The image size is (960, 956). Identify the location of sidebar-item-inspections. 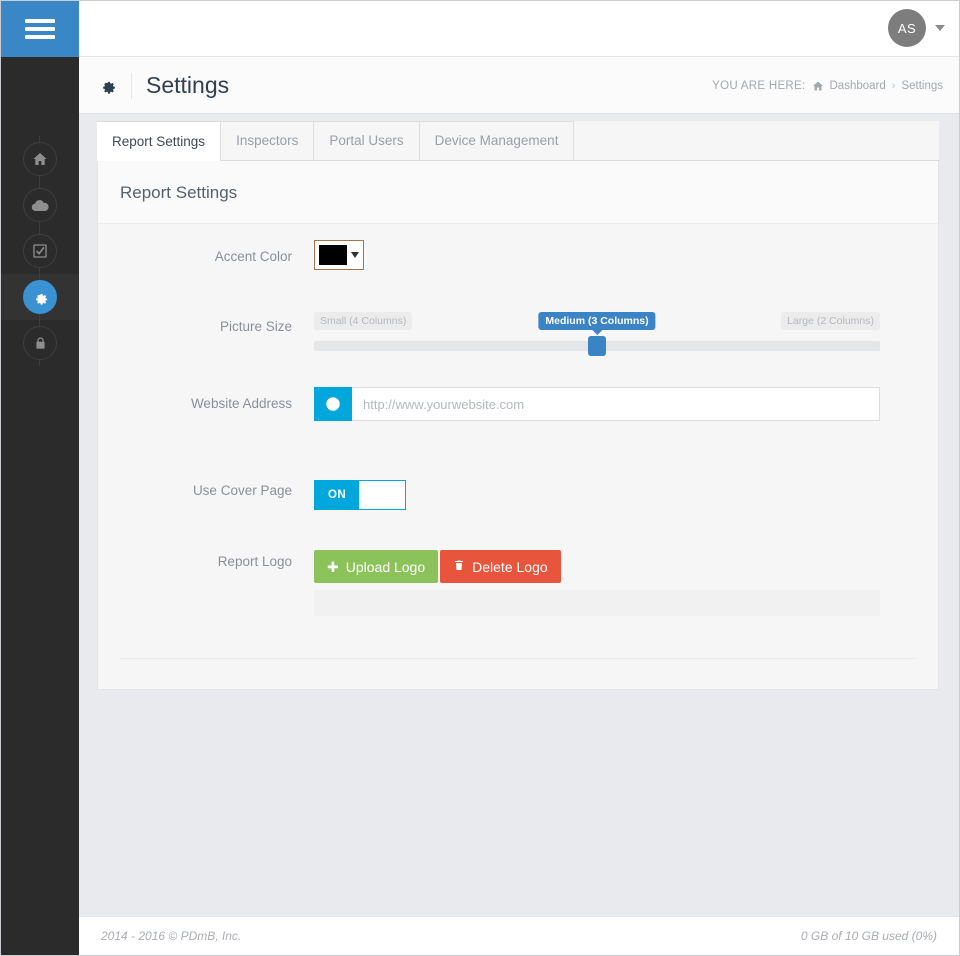
(40, 251).